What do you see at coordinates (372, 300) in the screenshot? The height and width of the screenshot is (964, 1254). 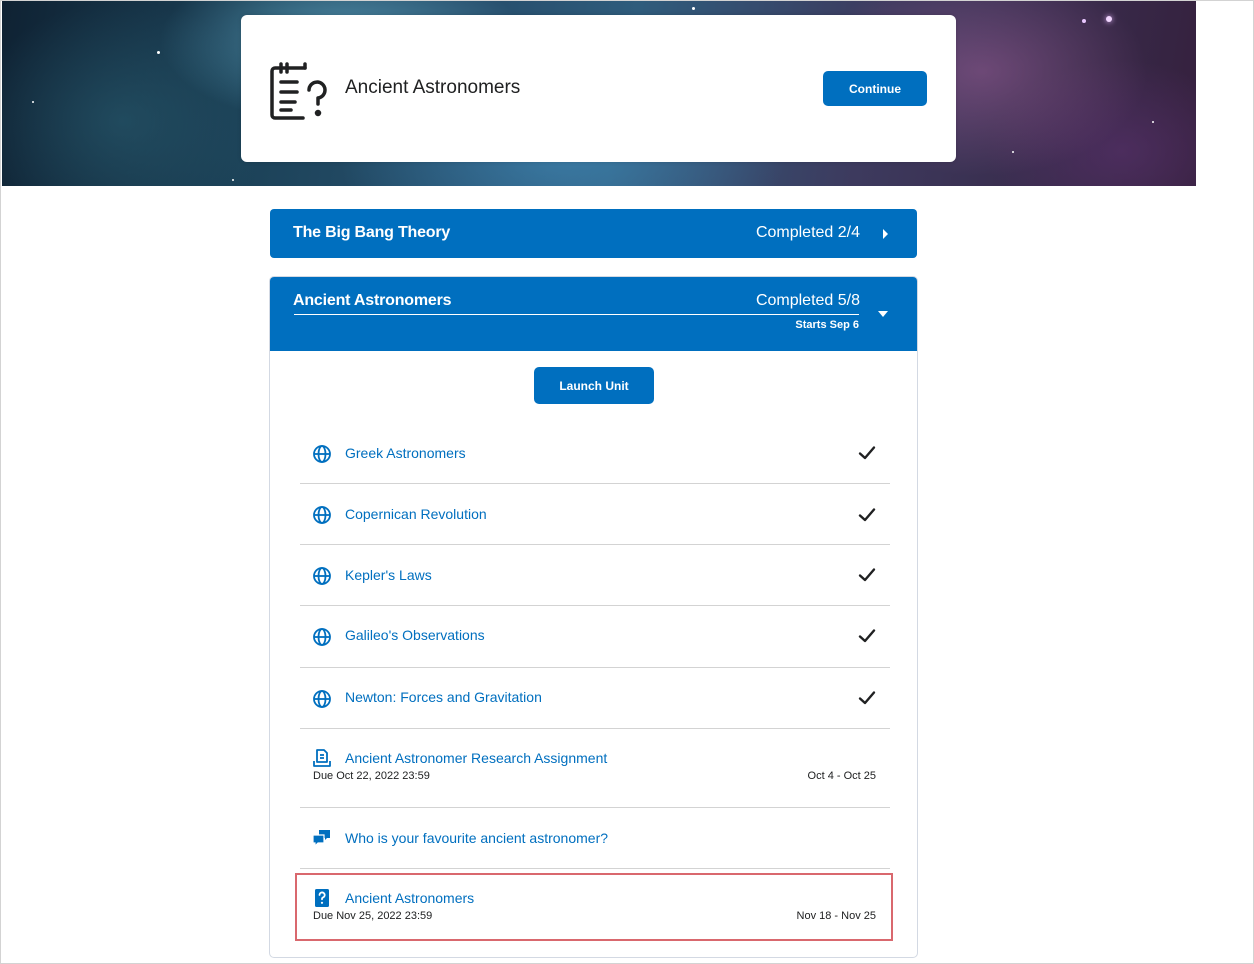 I see `unit-title: Ancient Astronomers` at bounding box center [372, 300].